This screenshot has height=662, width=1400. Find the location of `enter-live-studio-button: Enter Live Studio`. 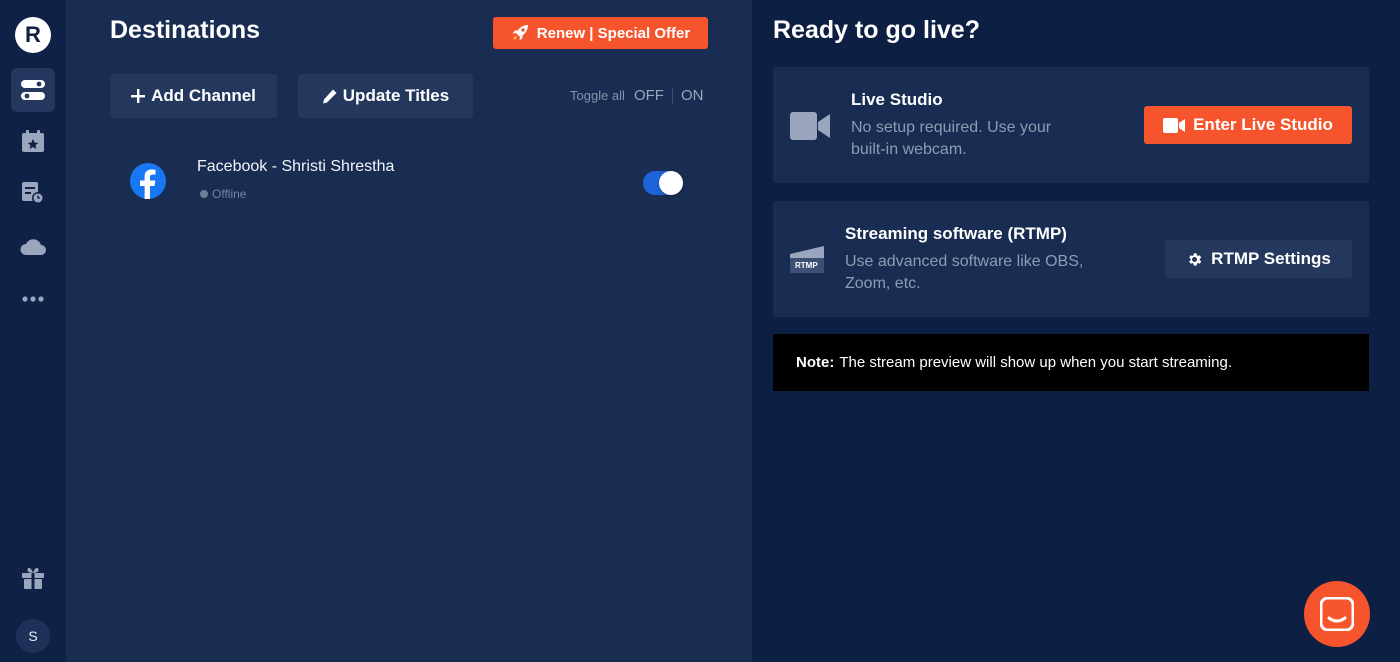

enter-live-studio-button: Enter Live Studio is located at coordinates (1248, 125).